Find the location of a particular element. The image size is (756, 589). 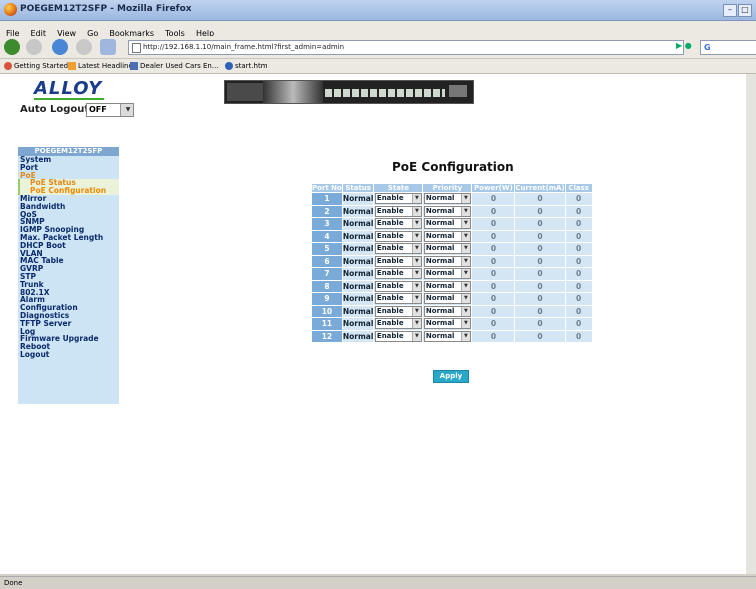

col-class: Class is located at coordinates (578, 188).